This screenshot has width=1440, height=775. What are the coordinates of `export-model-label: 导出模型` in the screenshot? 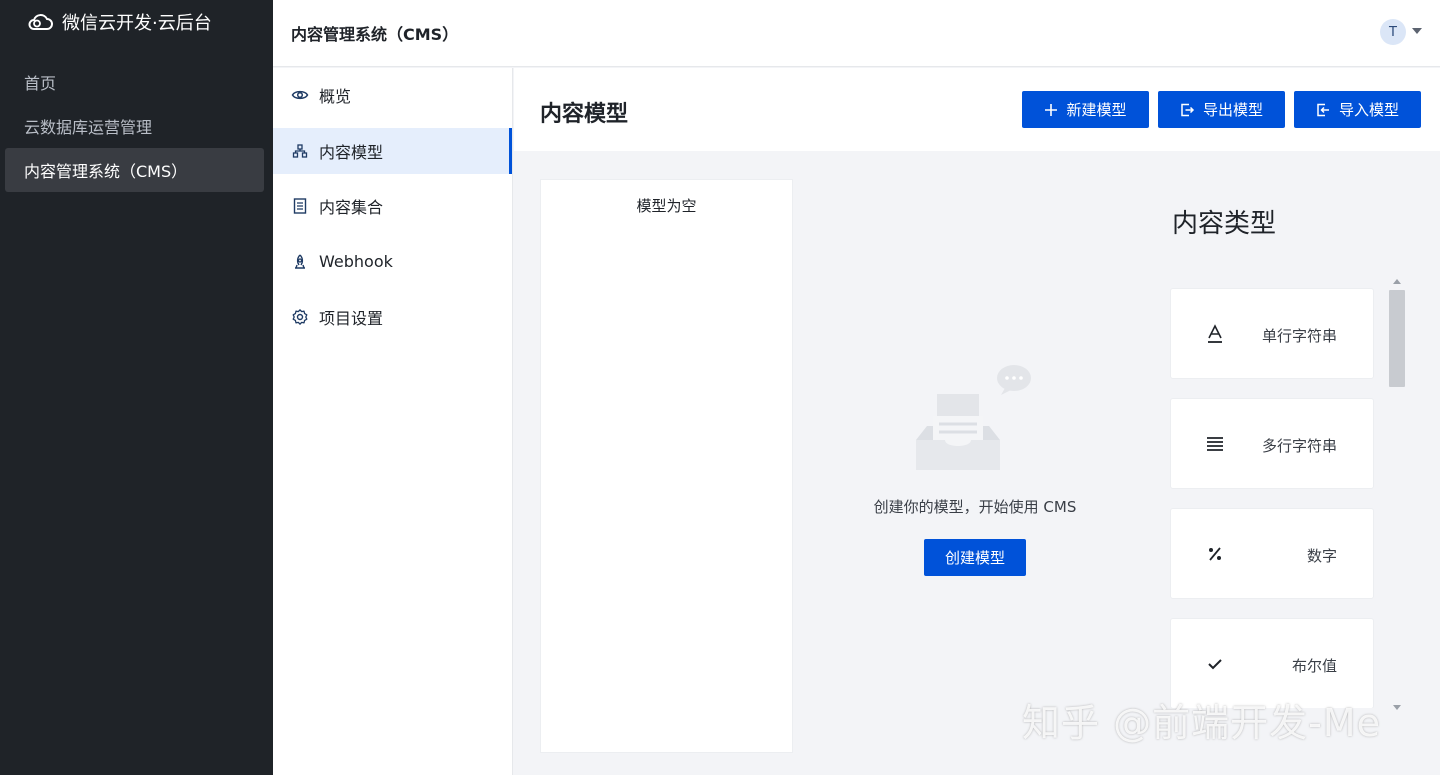 It's located at (1232, 110).